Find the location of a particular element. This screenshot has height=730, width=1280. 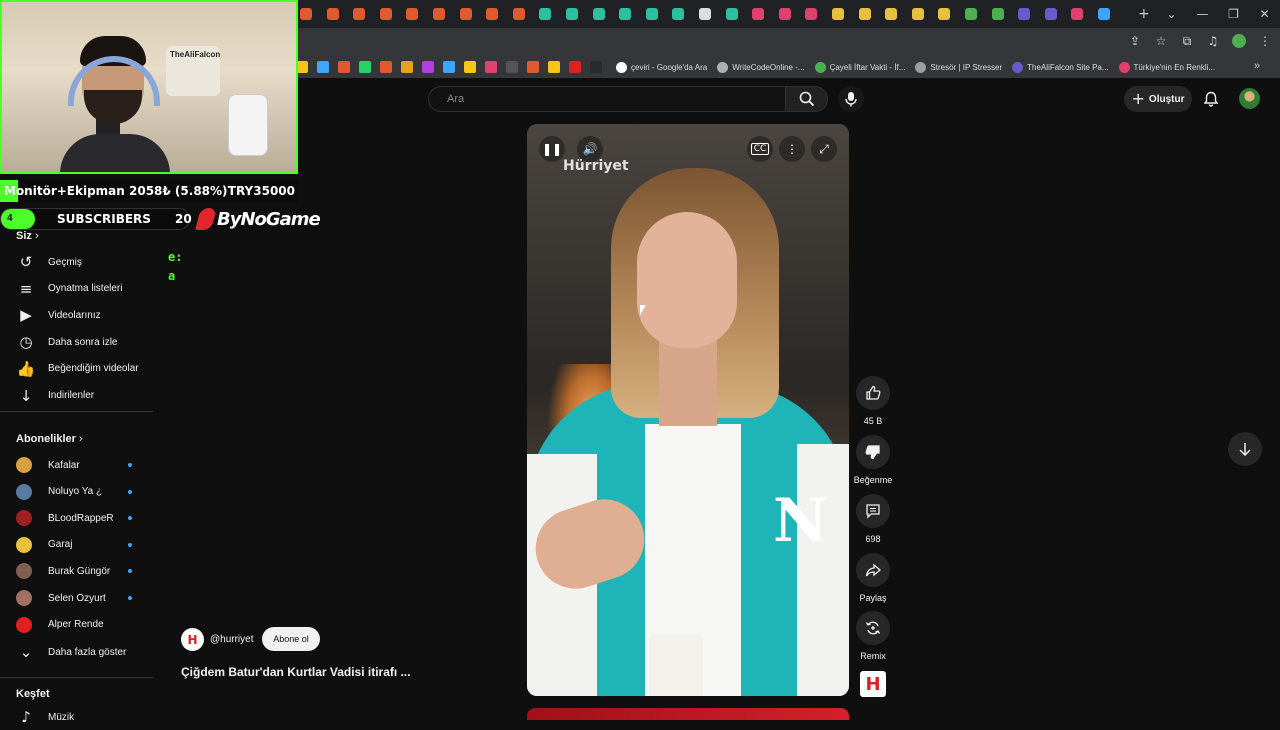

sidebar-item-music: ♪ Müzik is located at coordinates (75, 717).